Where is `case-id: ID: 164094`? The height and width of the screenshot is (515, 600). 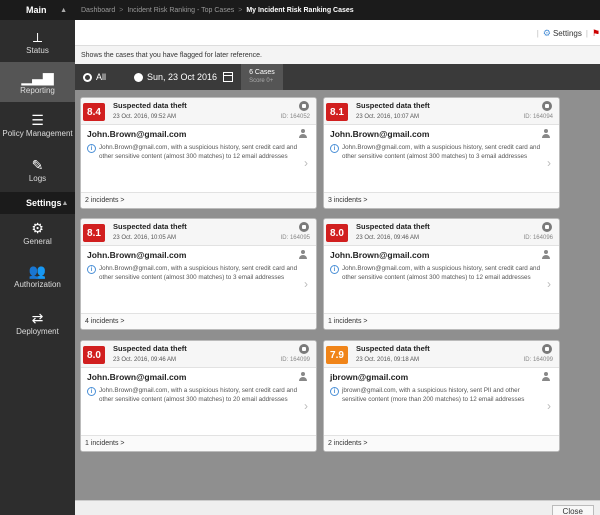
case-id: ID: 164094 is located at coordinates (538, 117).